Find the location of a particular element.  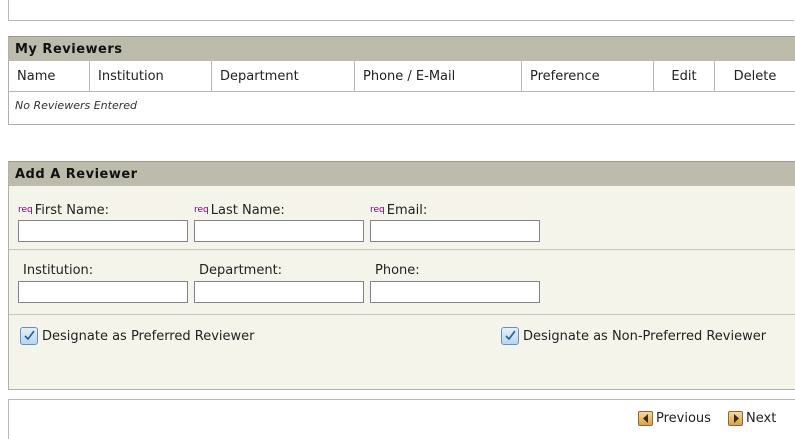

last-name-label: Last Name: is located at coordinates (248, 210).